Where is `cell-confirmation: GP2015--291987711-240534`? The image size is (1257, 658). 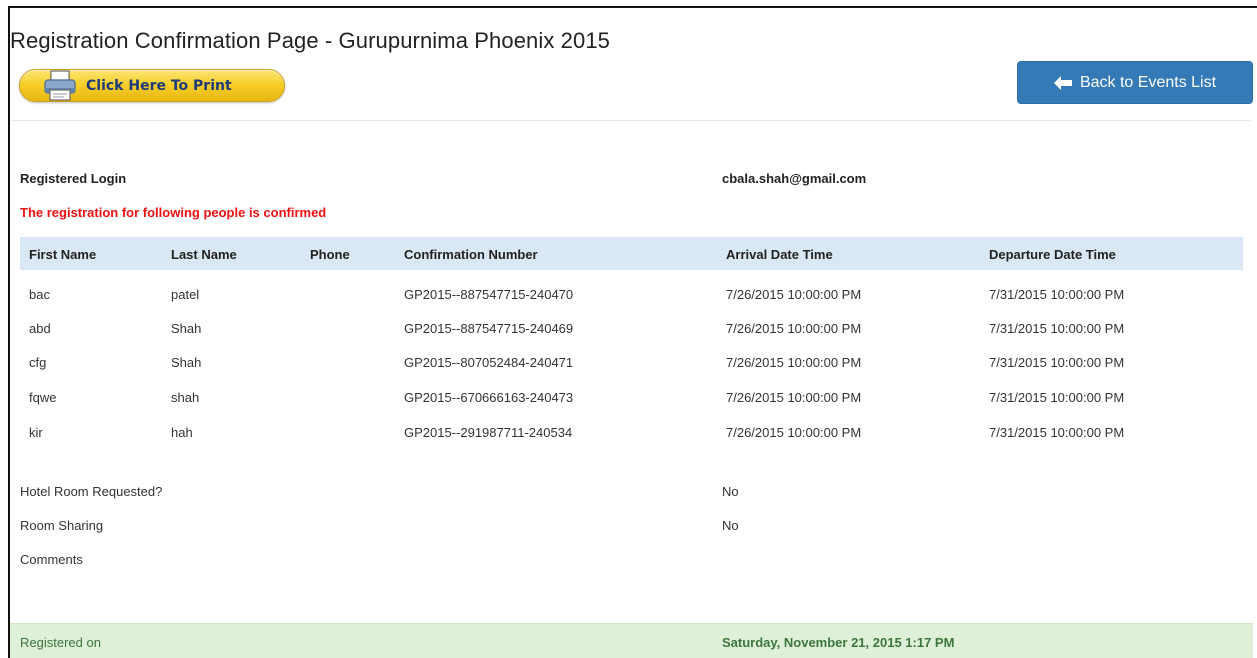 cell-confirmation: GP2015--291987711-240534 is located at coordinates (488, 432).